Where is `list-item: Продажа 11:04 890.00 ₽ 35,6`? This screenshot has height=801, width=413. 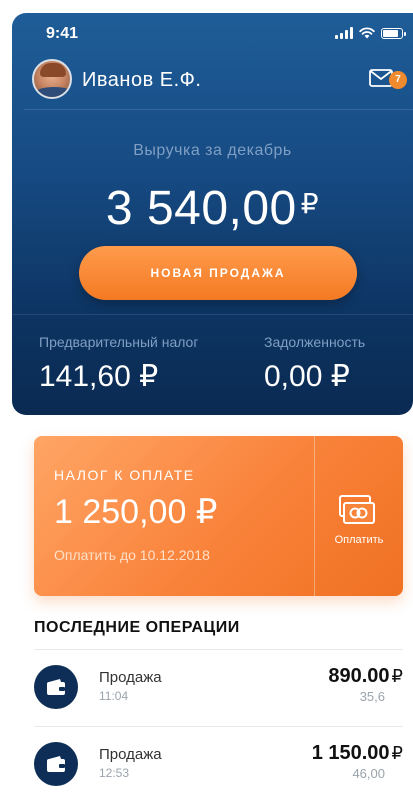
list-item: Продажа 11:04 890.00 ₽ 35,6 is located at coordinates (218, 687).